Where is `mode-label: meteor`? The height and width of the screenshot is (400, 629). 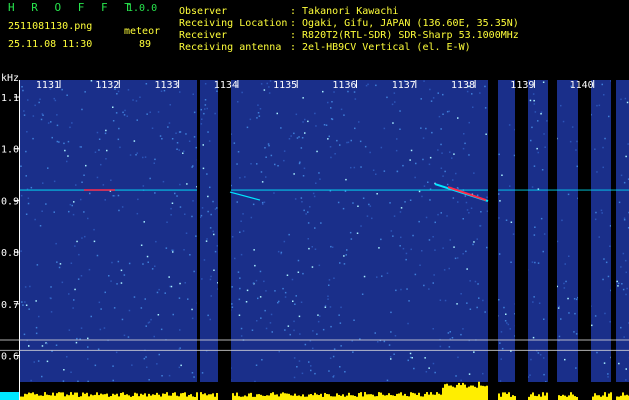 mode-label: meteor is located at coordinates (142, 31).